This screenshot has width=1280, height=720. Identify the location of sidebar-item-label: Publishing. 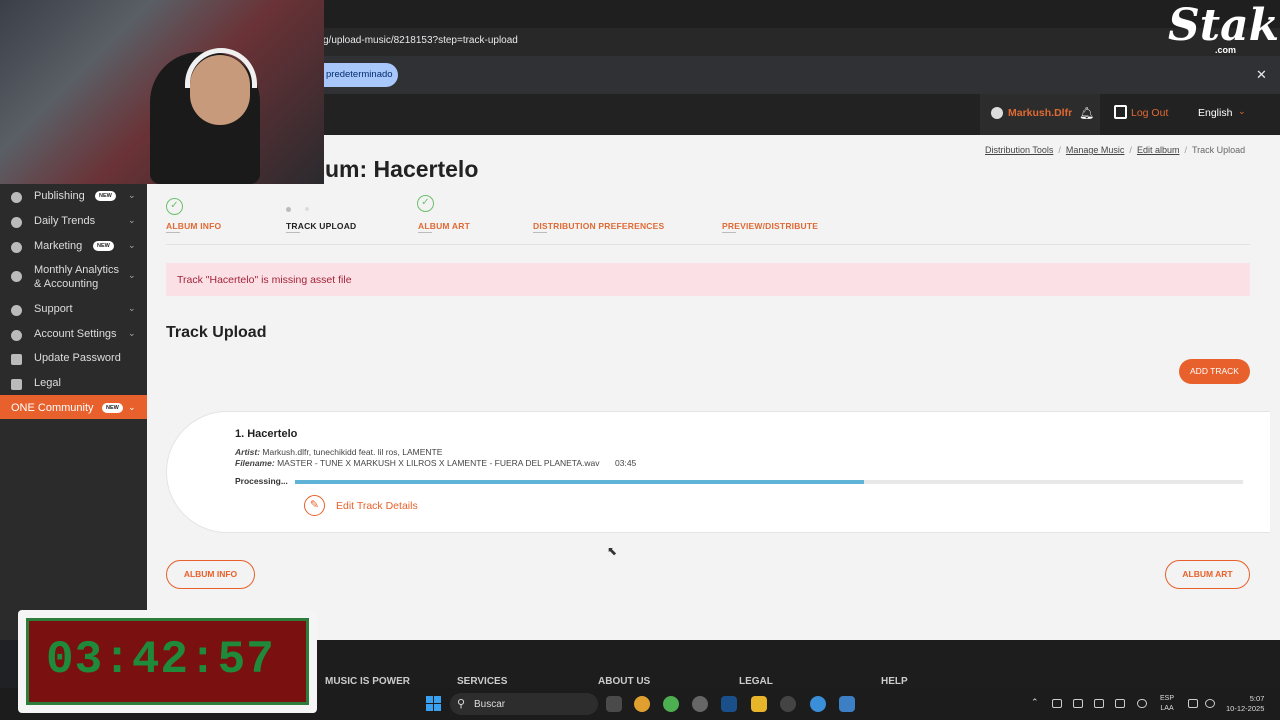
(59, 196).